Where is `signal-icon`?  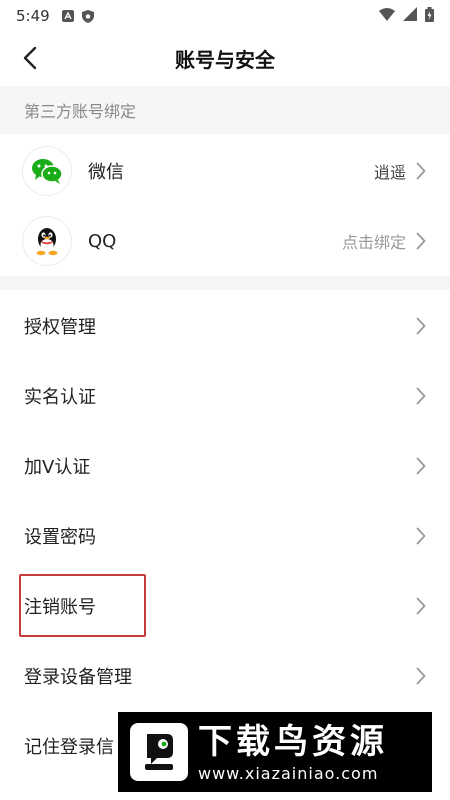
signal-icon is located at coordinates (410, 16).